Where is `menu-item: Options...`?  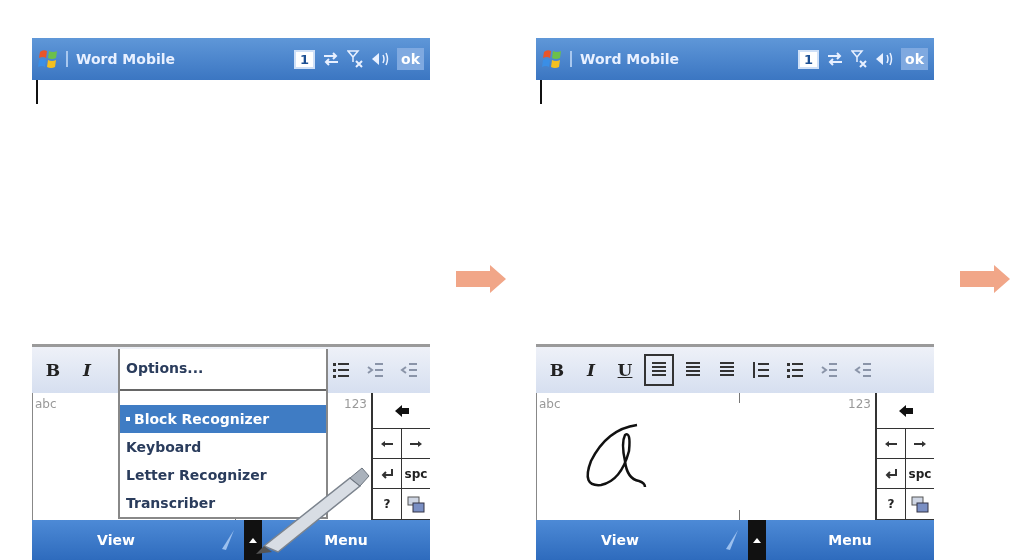
menu-item: Options... is located at coordinates (223, 372).